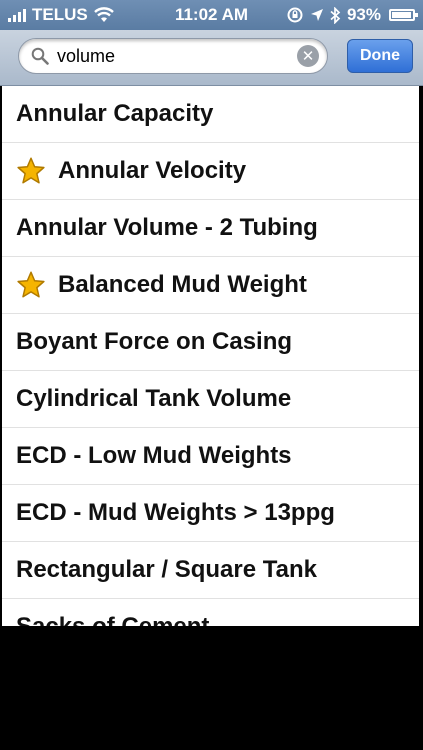 This screenshot has width=423, height=750. Describe the element at coordinates (154, 455) in the screenshot. I see `list-item-label: ECD - Low Mud Weights` at that location.